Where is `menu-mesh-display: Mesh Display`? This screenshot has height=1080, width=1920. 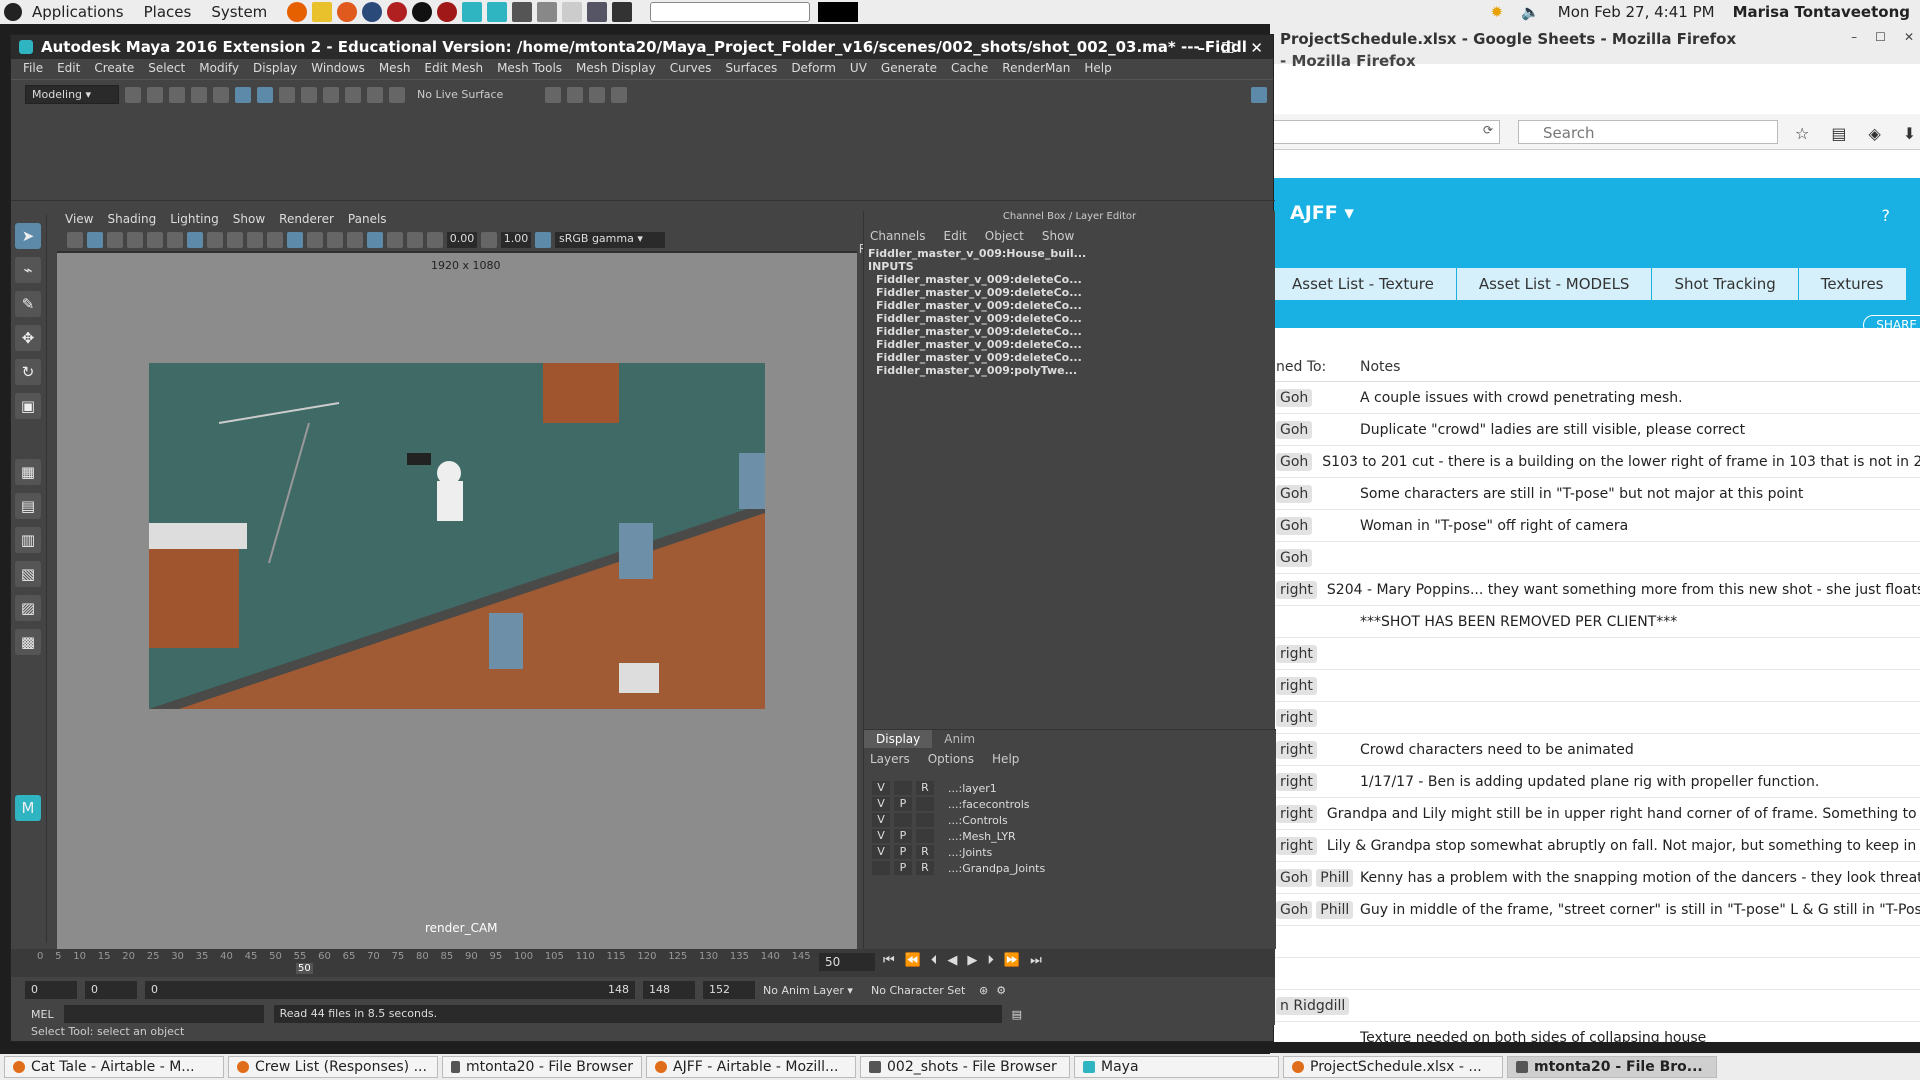 menu-mesh-display: Mesh Display is located at coordinates (616, 69).